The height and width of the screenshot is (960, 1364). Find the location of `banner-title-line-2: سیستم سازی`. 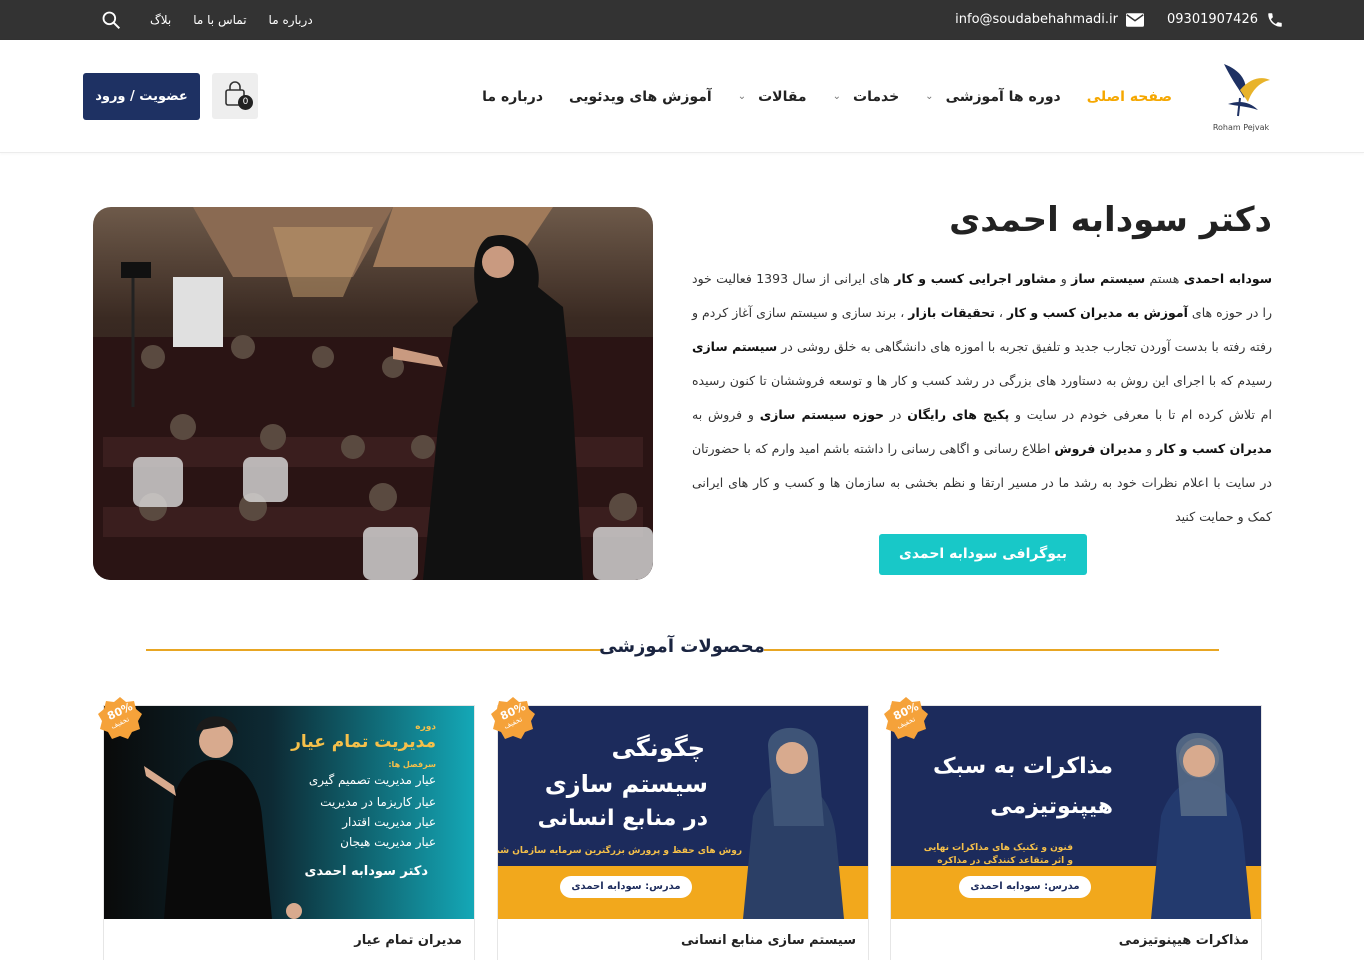

banner-title-line-2: سیستم سازی is located at coordinates (626, 784).